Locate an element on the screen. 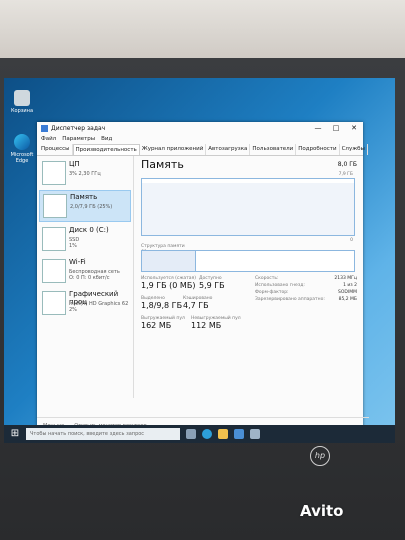 The image size is (405, 540). maximize-button: □ is located at coordinates (336, 128).